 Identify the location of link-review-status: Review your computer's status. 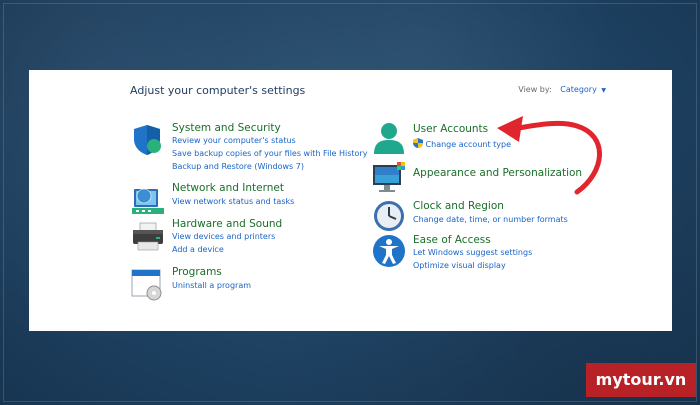
(234, 140).